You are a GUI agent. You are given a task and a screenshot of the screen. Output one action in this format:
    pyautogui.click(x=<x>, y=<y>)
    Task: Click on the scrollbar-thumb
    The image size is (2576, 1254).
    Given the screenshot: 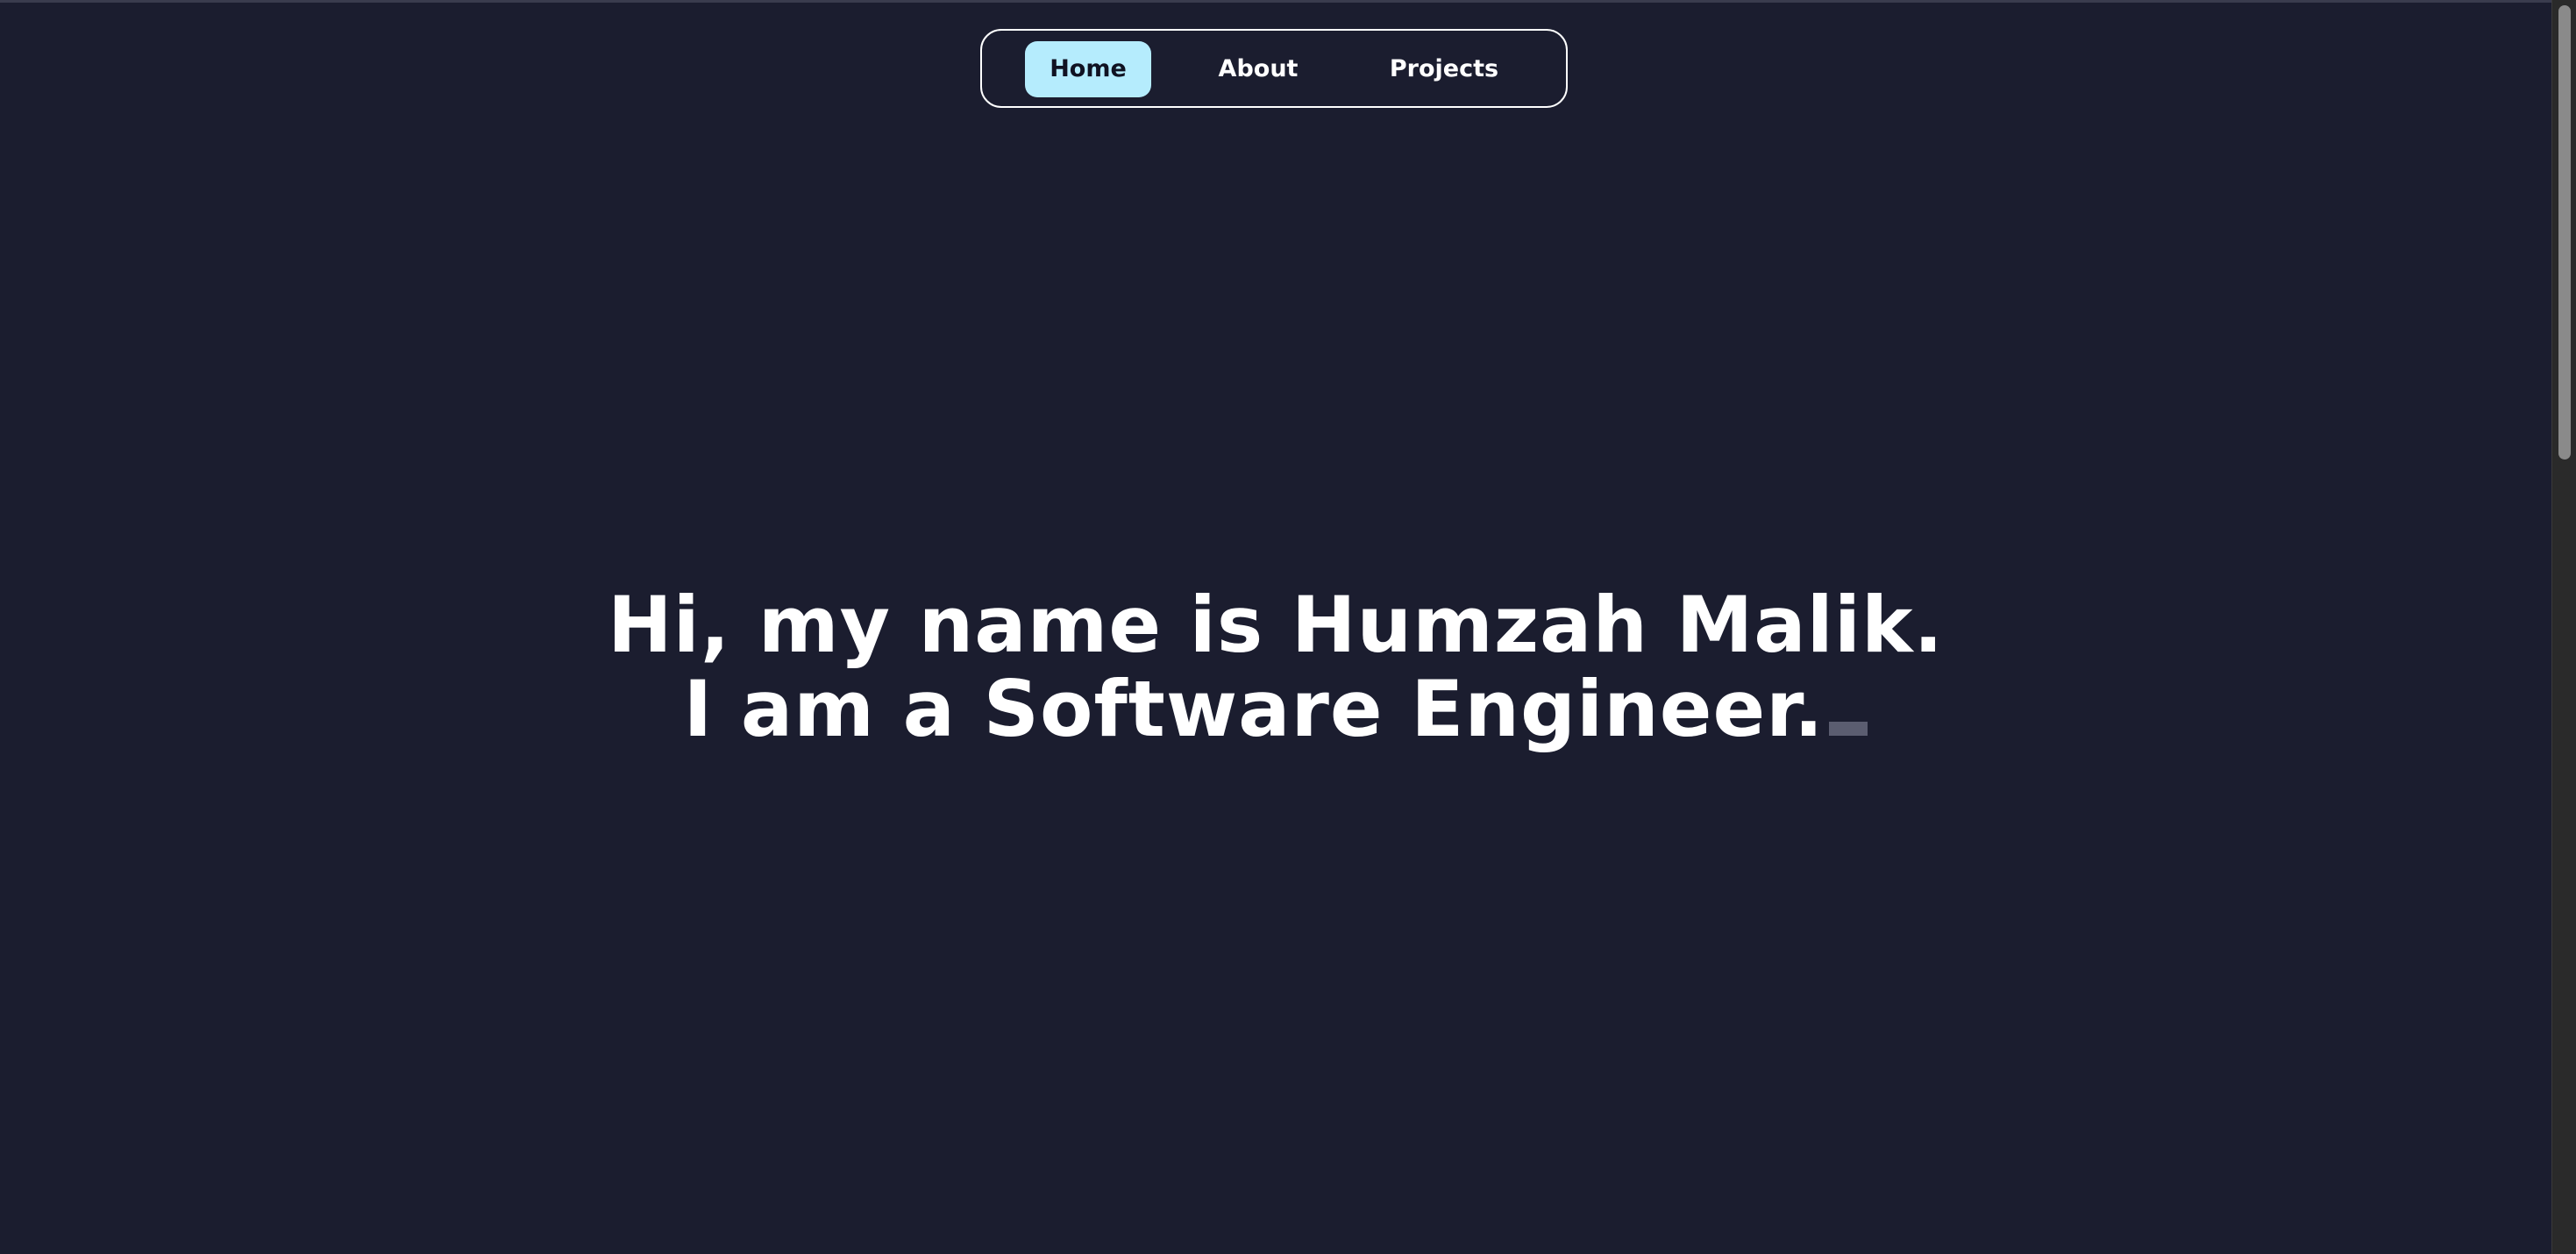 What is the action you would take?
    pyautogui.click(x=2564, y=232)
    